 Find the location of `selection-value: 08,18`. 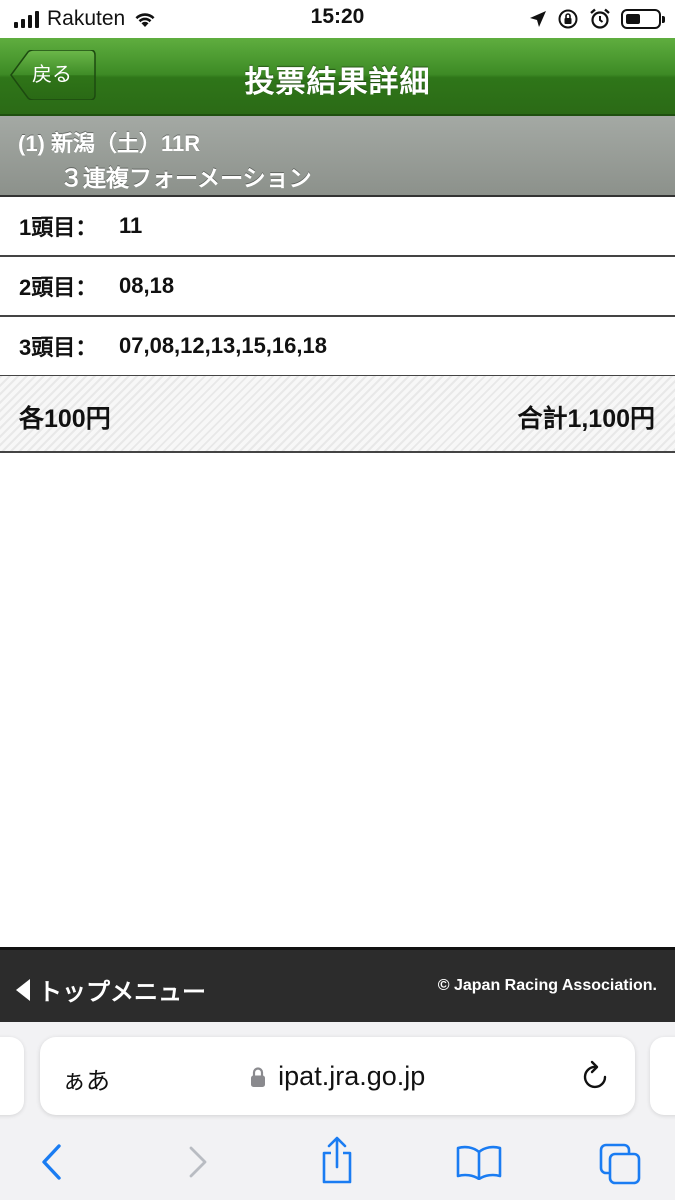

selection-value: 08,18 is located at coordinates (147, 285).